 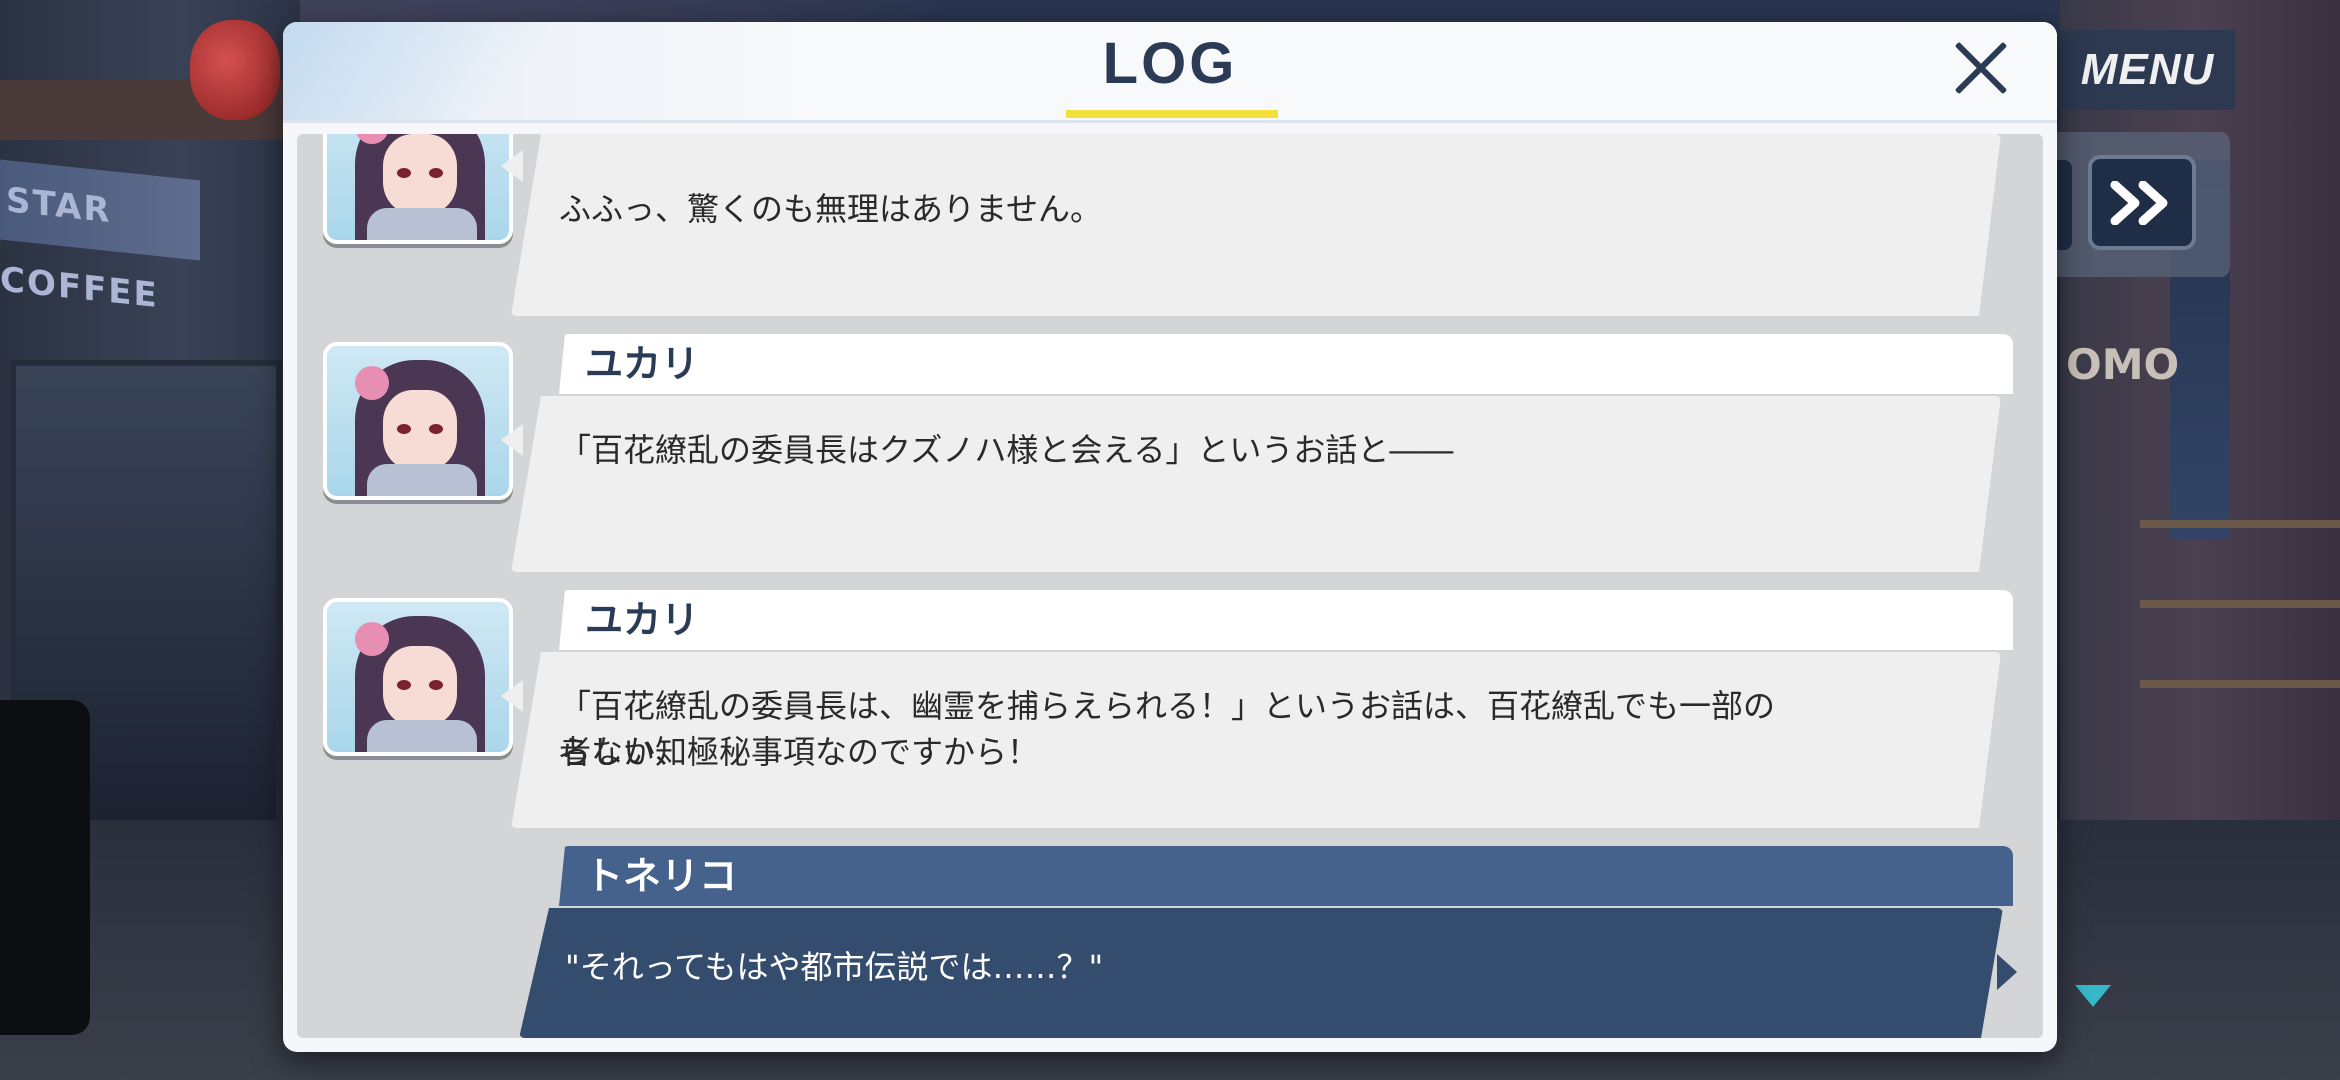 I want to click on speaker-name: トネリコ, so click(x=661, y=876).